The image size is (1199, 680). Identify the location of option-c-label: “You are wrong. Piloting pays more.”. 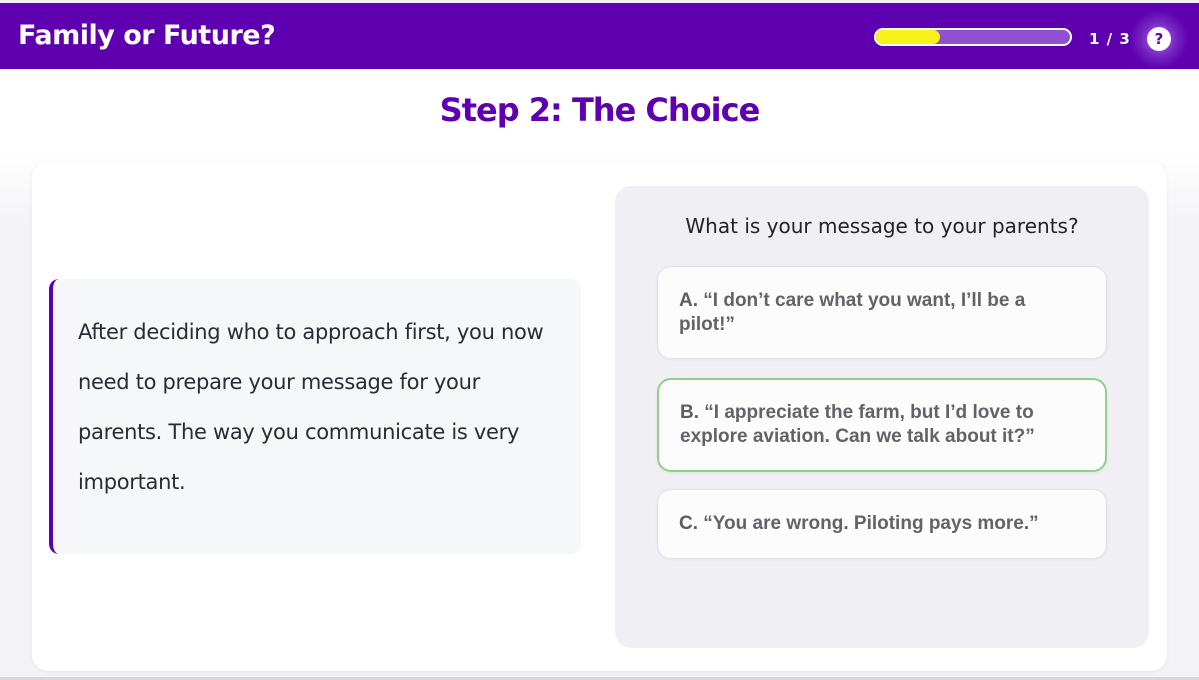
(871, 523).